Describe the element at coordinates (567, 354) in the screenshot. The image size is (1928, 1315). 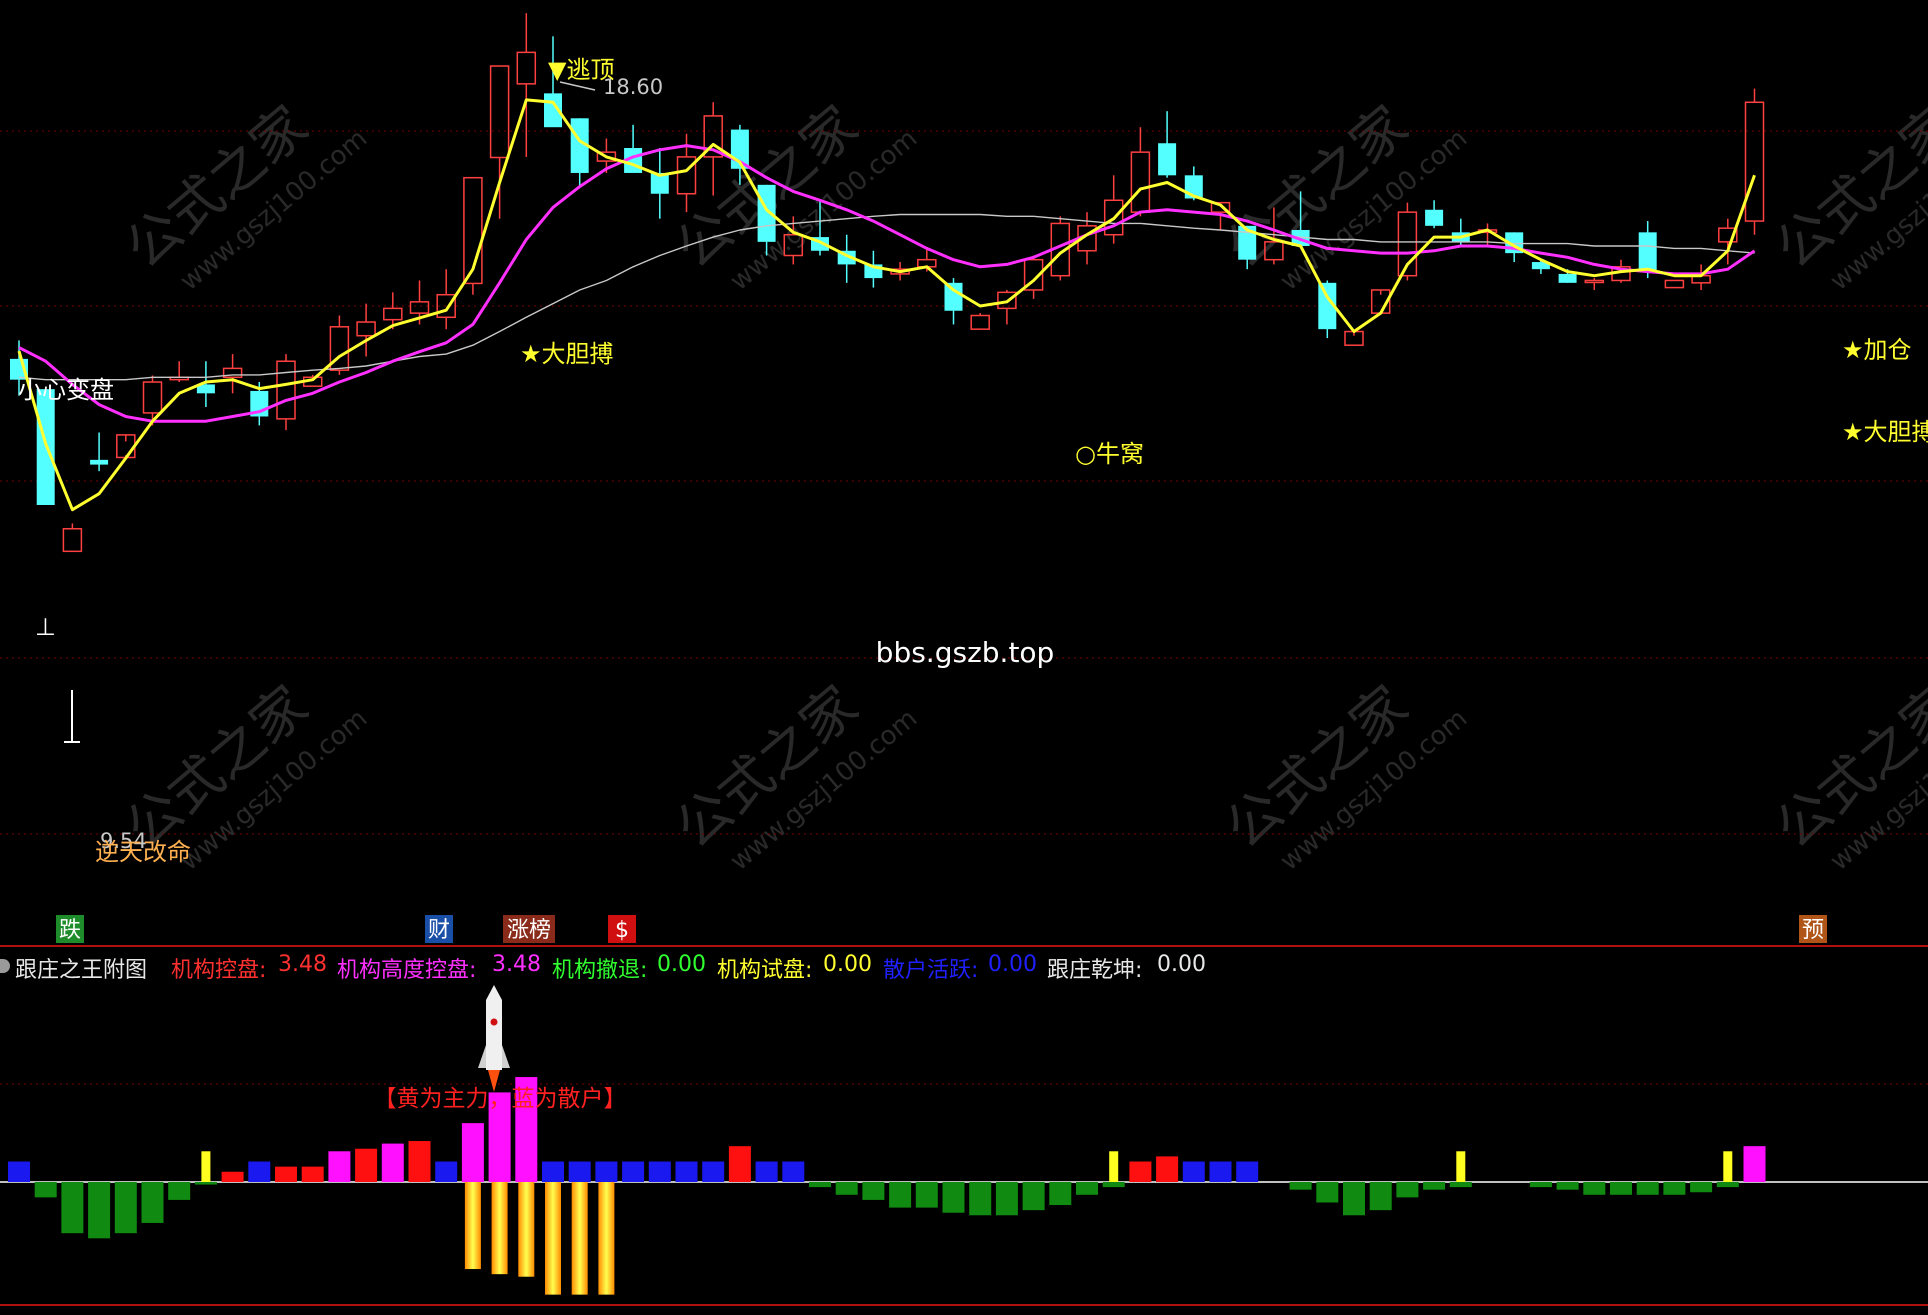
I see `bold-buy-label-1: ★大胆搏` at that location.